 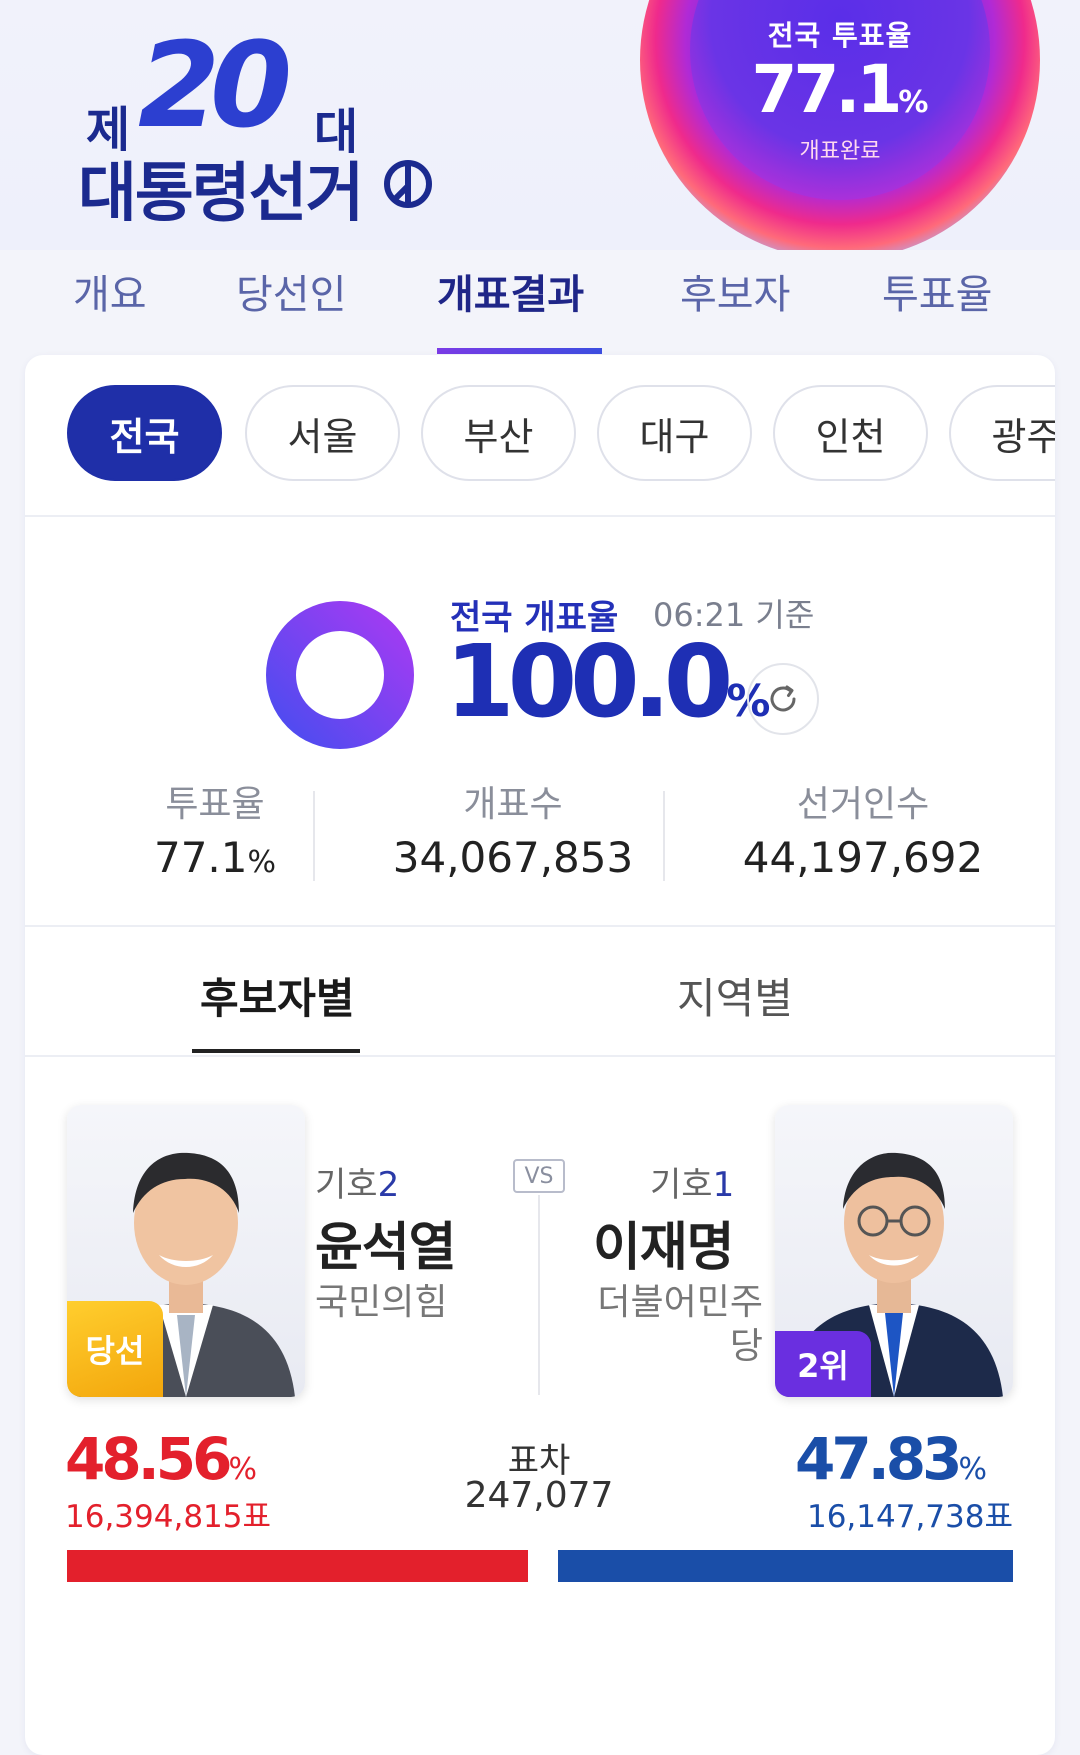 What do you see at coordinates (498, 433) in the screenshot?
I see `region-chip-busan: 부산` at bounding box center [498, 433].